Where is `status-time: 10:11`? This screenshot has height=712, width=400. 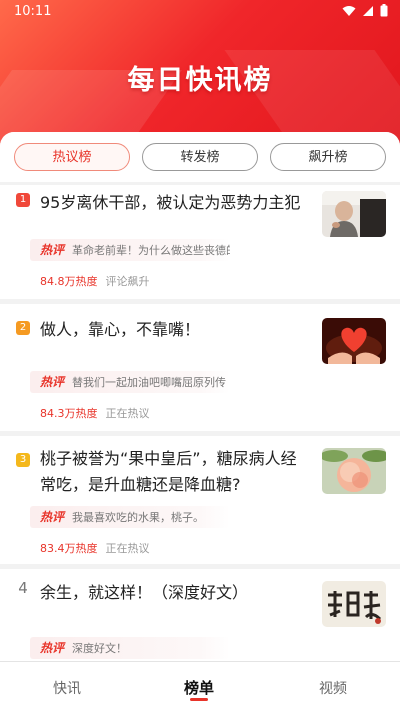 status-time: 10:11 is located at coordinates (33, 11).